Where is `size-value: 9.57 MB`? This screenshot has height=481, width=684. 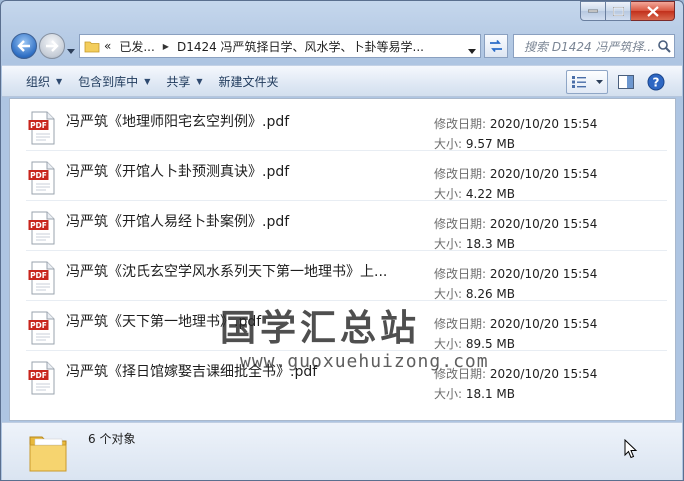 size-value: 9.57 MB is located at coordinates (490, 144).